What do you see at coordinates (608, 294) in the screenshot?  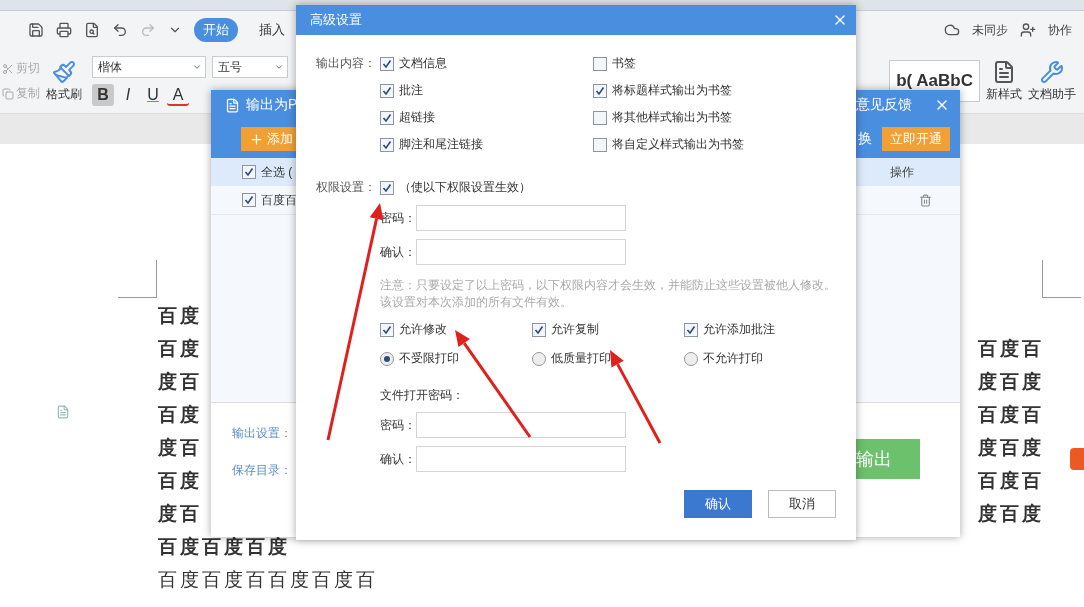 I see `note-text: 注意：只要设定了以上密码，以下权限内容才会生效，并能防止这些设置被他人修改。该设置对本次添加的所有文件有效。` at bounding box center [608, 294].